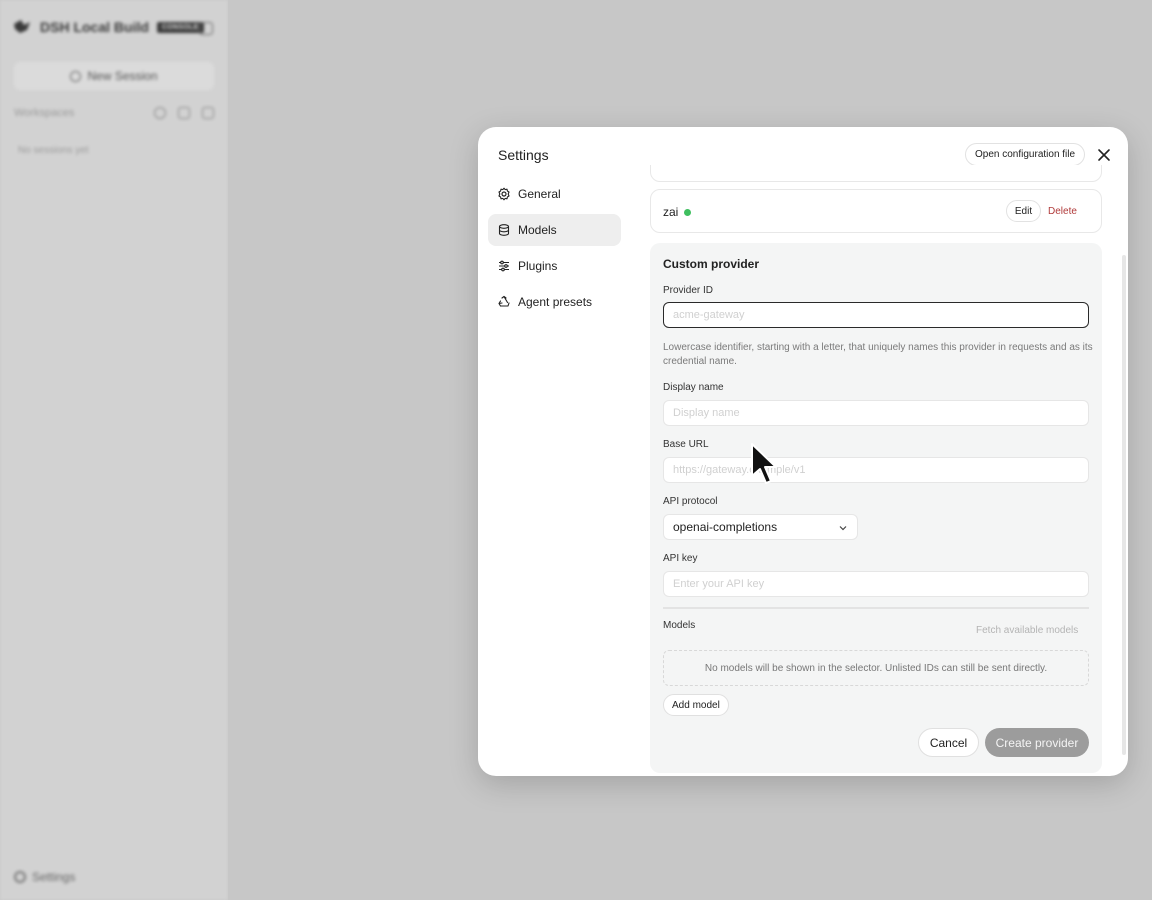 This screenshot has height=900, width=1152. Describe the element at coordinates (44, 113) in the screenshot. I see `workspaces-label: Workspaces` at that location.